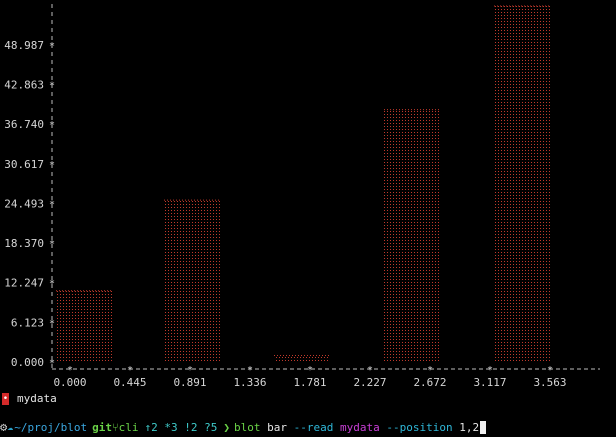 The width and height of the screenshot is (616, 437). What do you see at coordinates (429, 382) in the screenshot?
I see `x-tick-label: 2.672` at bounding box center [429, 382].